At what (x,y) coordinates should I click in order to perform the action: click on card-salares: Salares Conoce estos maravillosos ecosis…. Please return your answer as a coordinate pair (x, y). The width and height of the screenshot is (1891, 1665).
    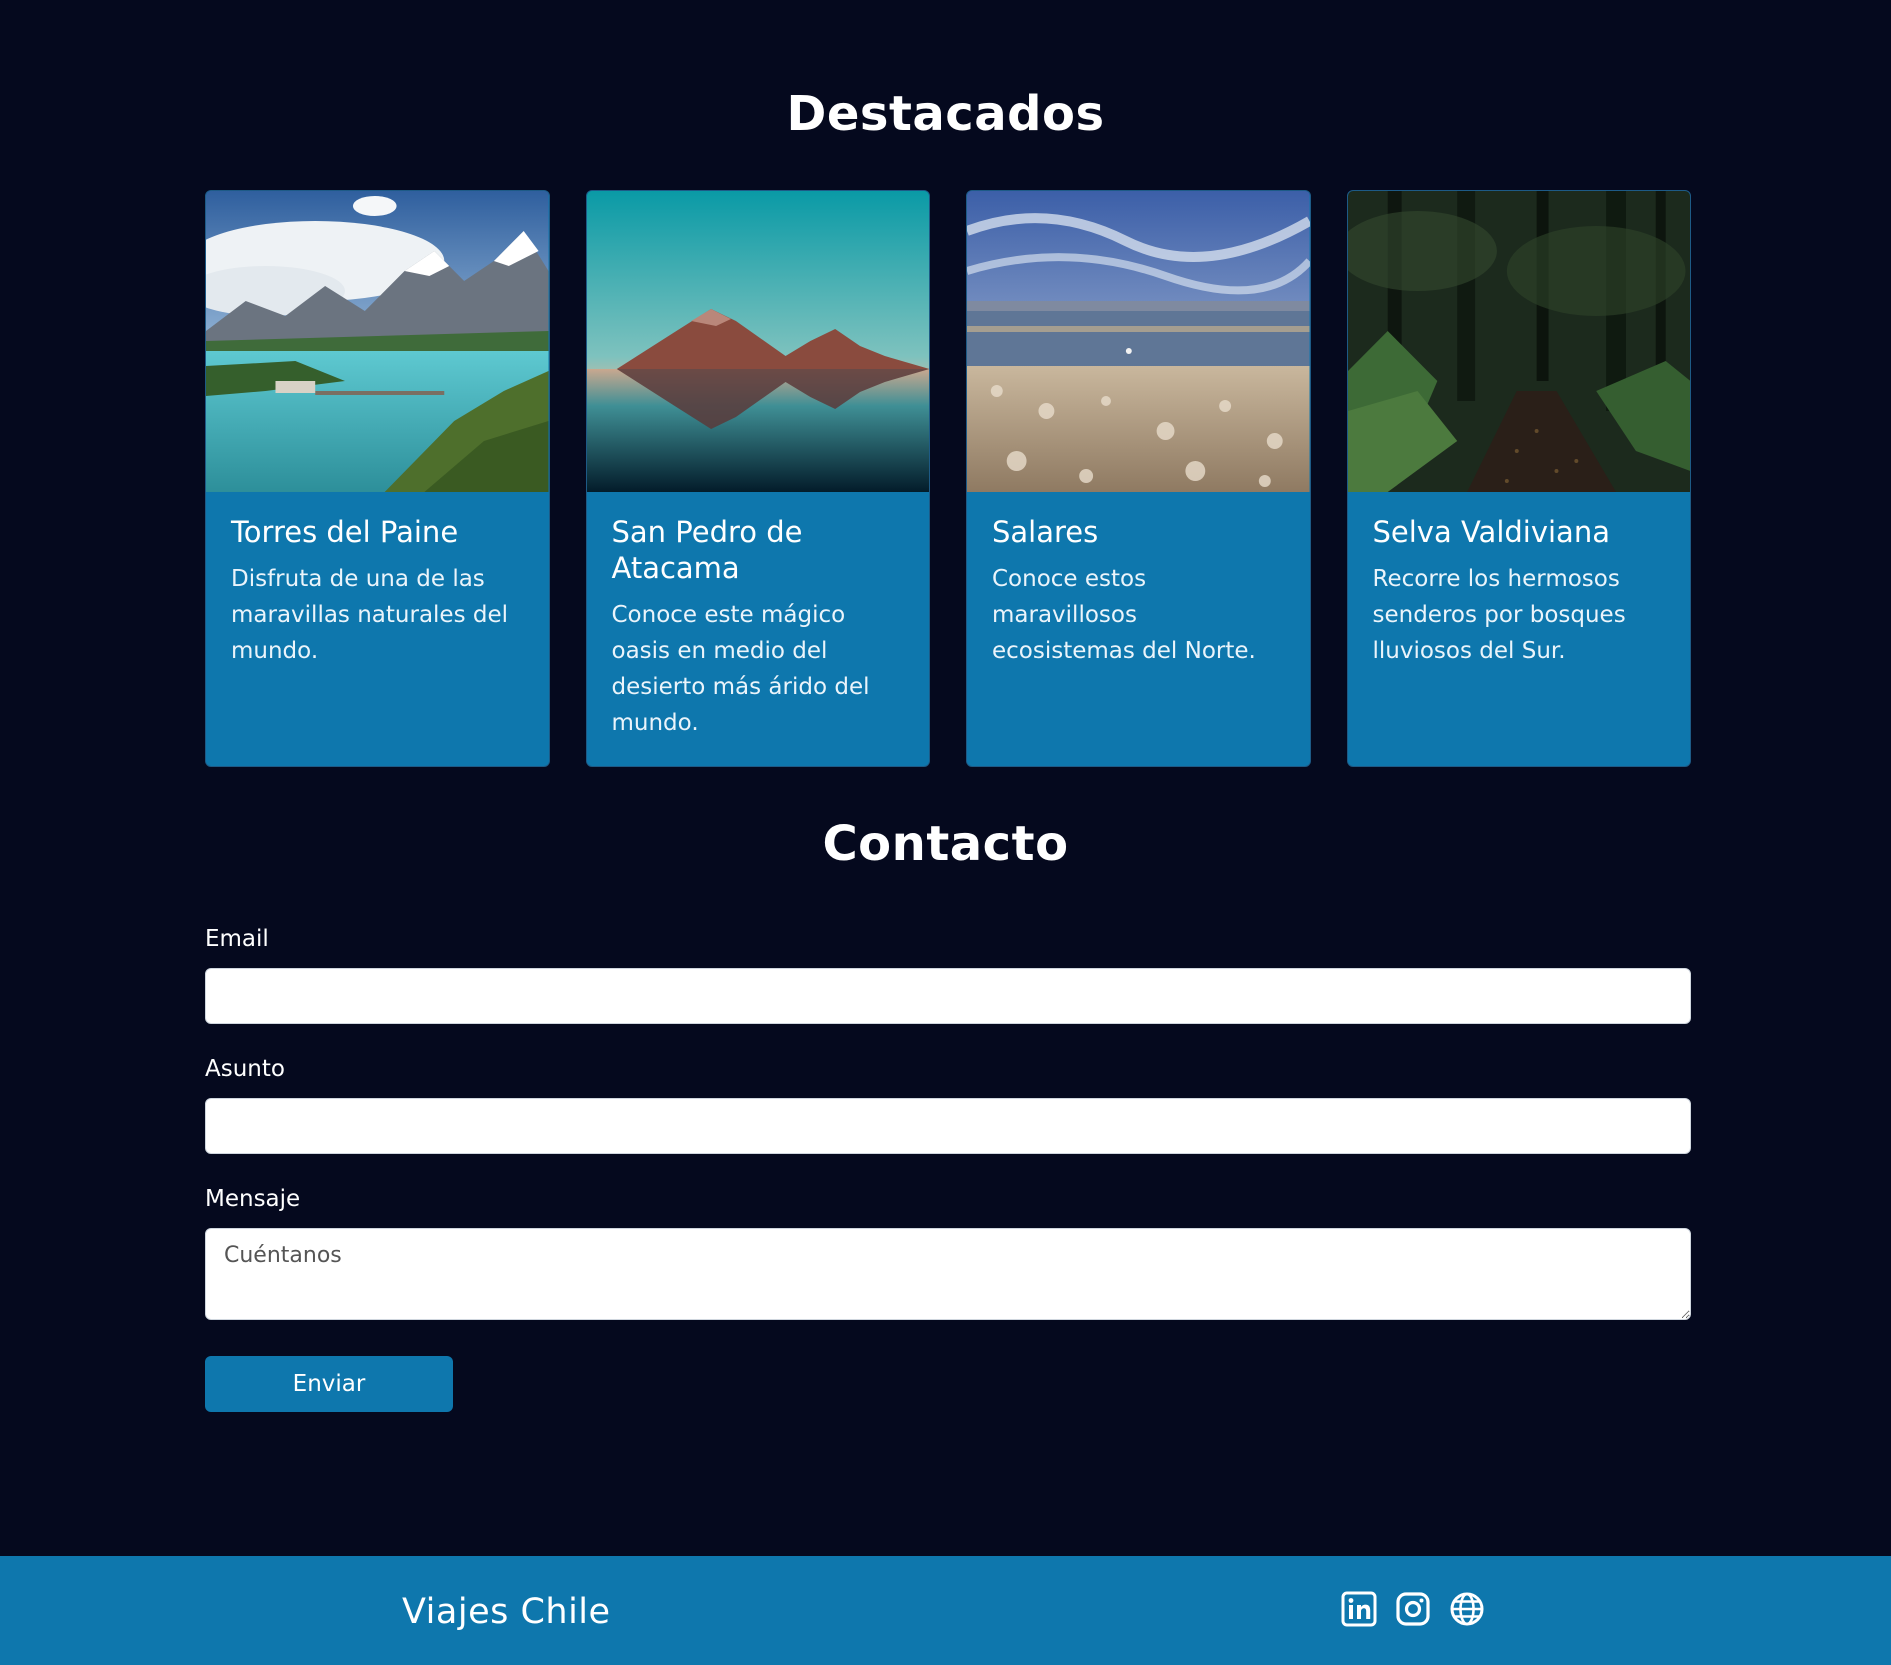
    Looking at the image, I should click on (1138, 478).